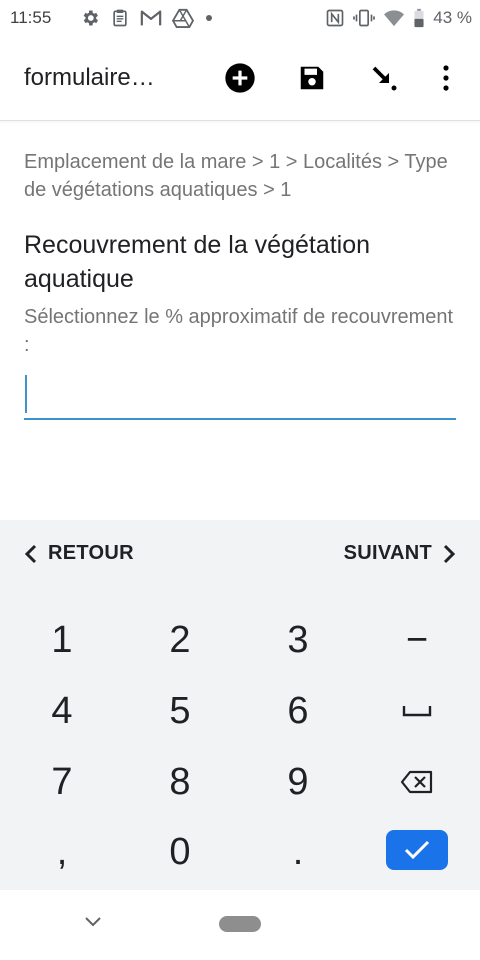 The width and height of the screenshot is (480, 960). I want to click on key-5: 5, so click(180, 711).